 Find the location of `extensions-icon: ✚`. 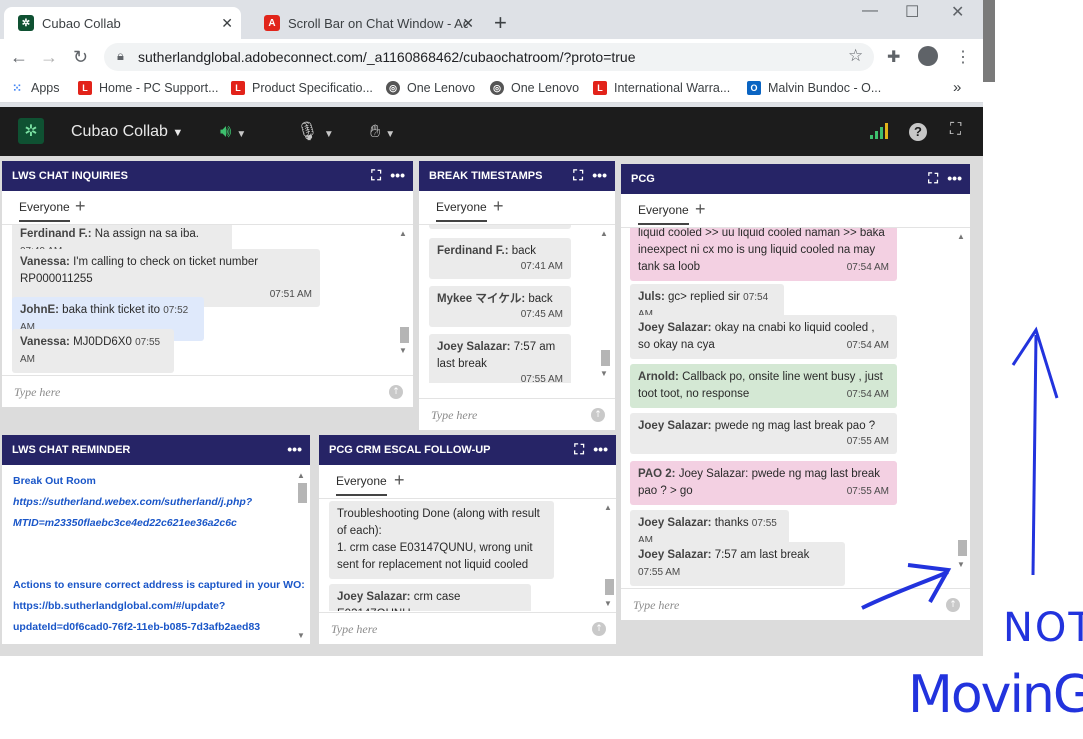

extensions-icon: ✚ is located at coordinates (893, 57).